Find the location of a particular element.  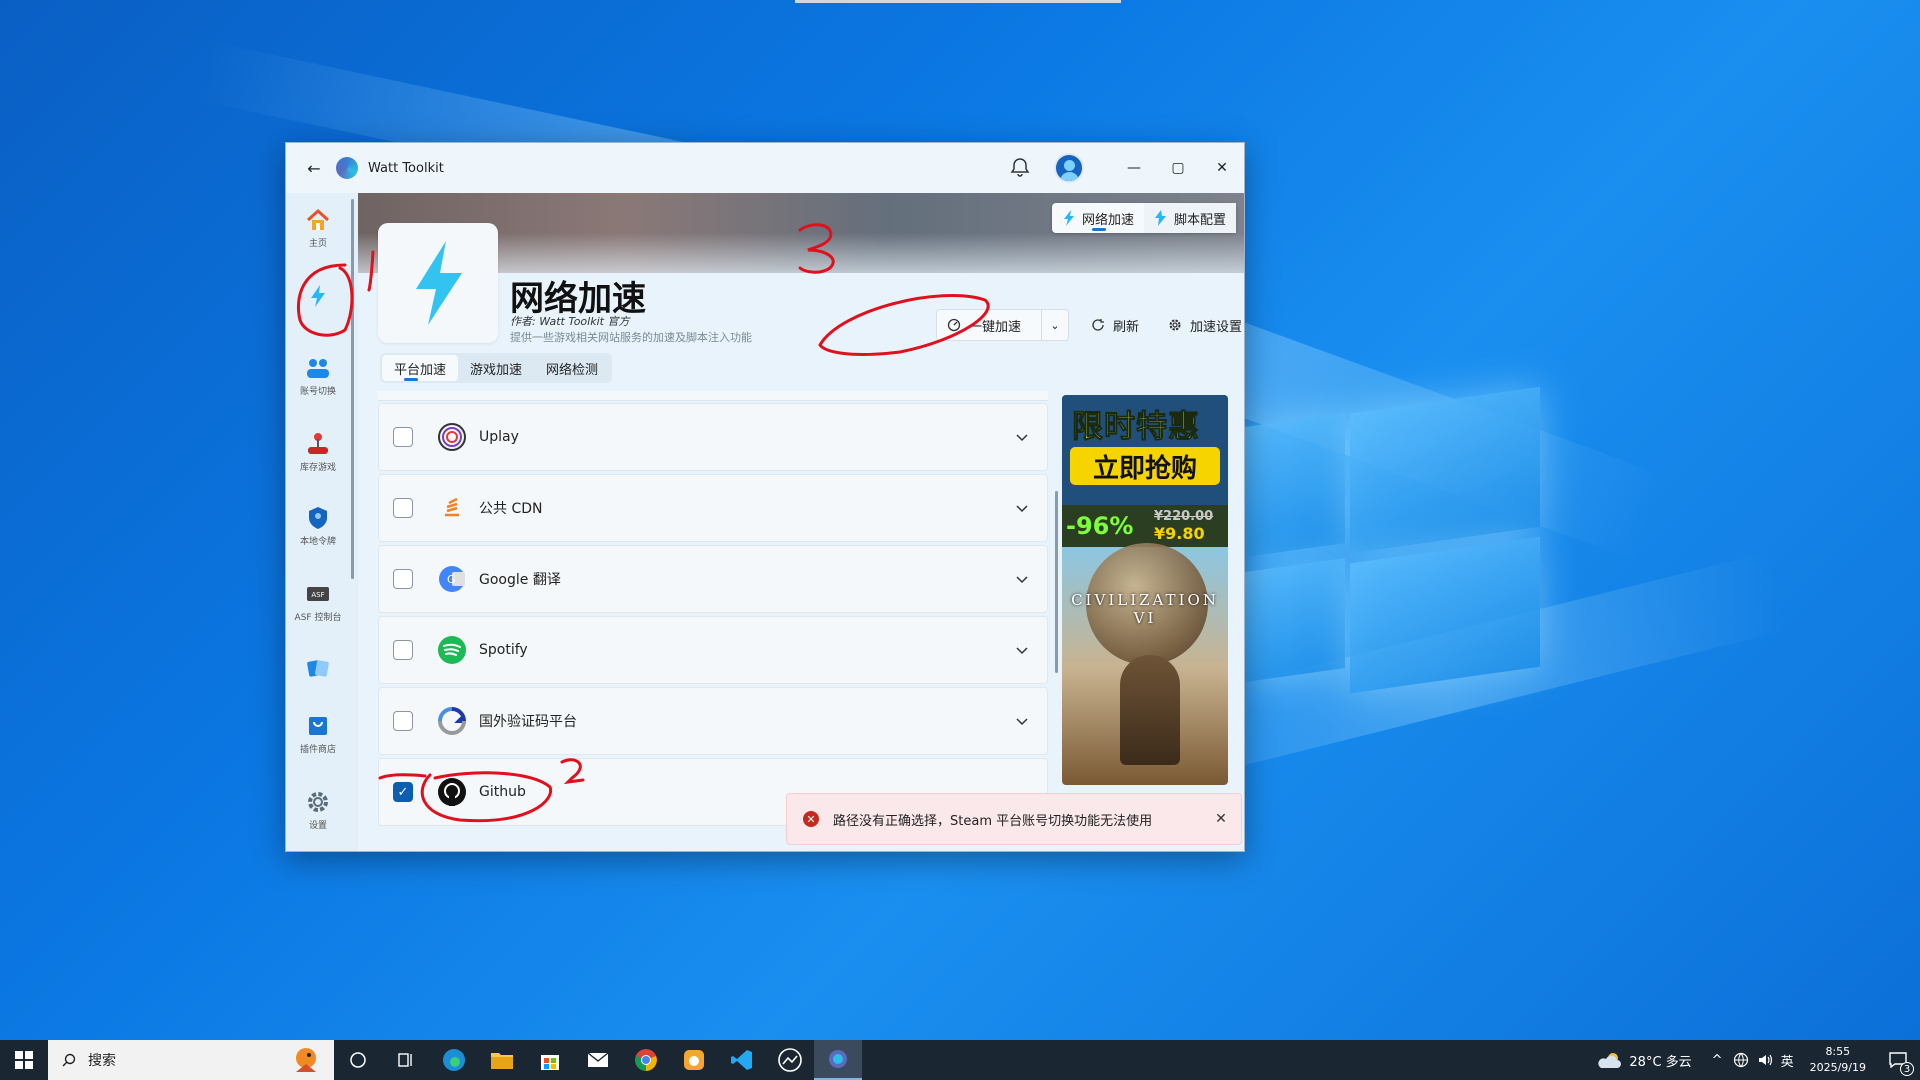

maximize-icon: ▢ is located at coordinates (1178, 168).